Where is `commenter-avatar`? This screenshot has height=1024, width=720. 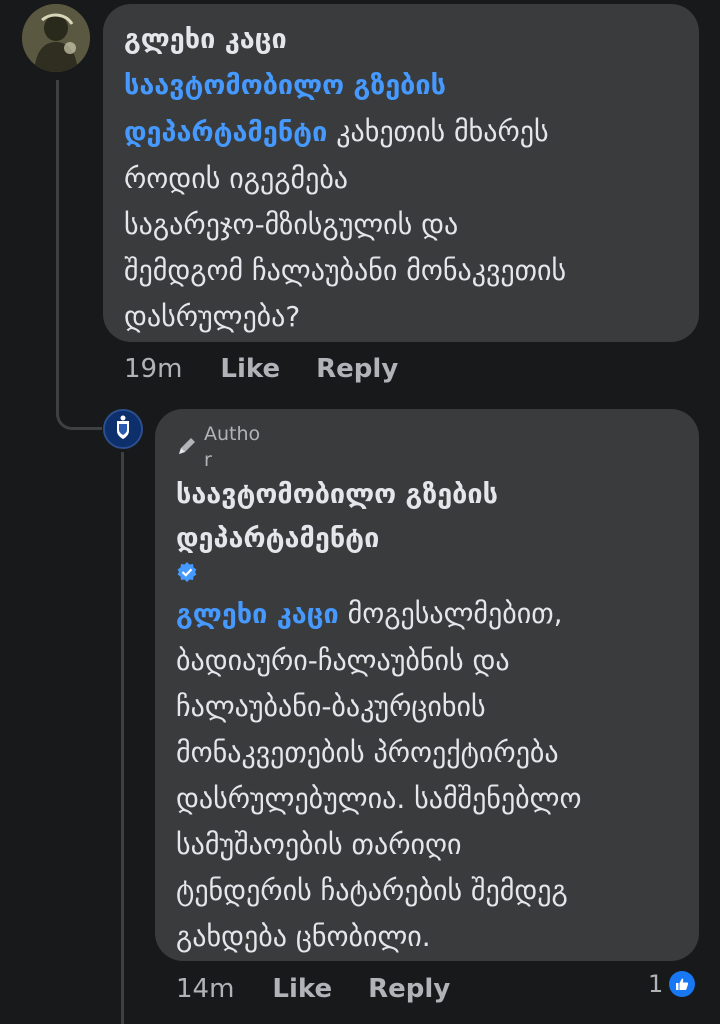 commenter-avatar is located at coordinates (56, 38).